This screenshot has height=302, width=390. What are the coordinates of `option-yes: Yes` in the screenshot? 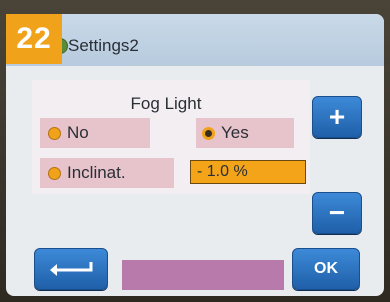 It's located at (245, 133).